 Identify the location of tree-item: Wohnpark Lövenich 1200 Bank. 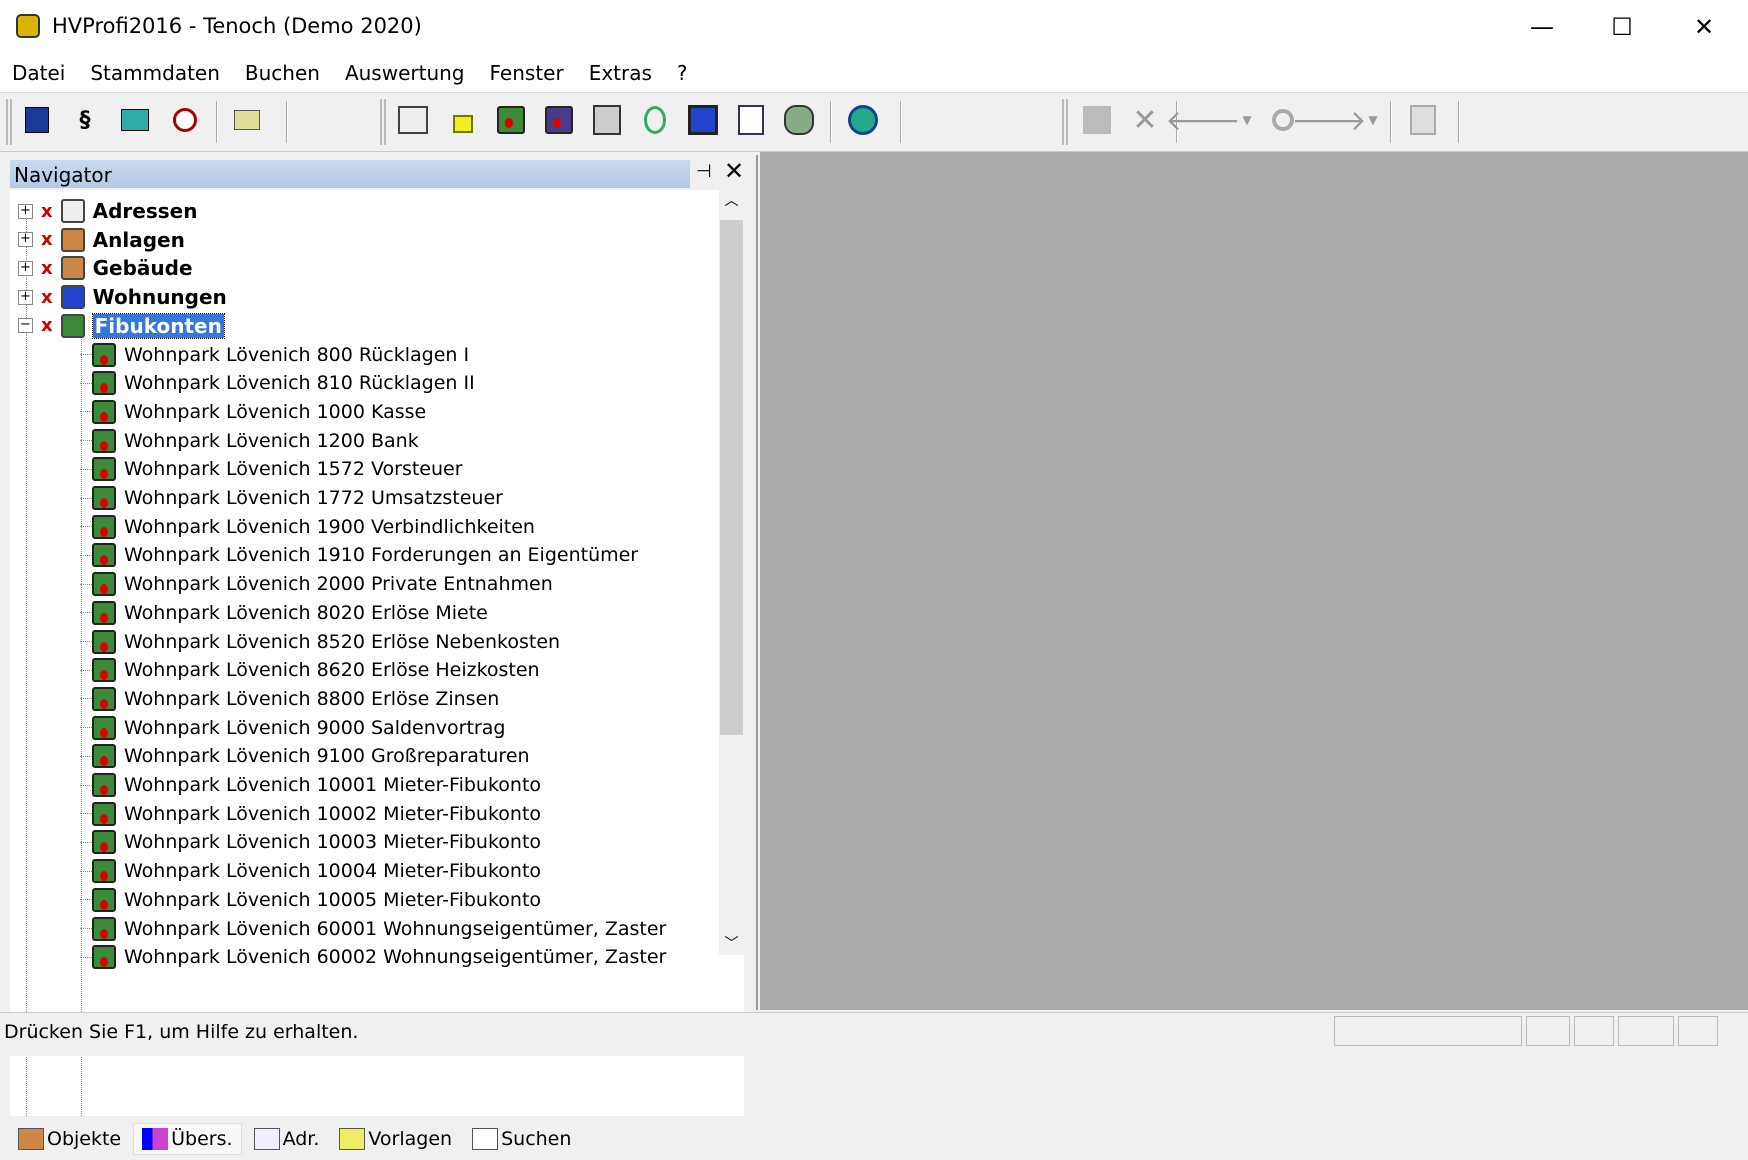
(249, 441).